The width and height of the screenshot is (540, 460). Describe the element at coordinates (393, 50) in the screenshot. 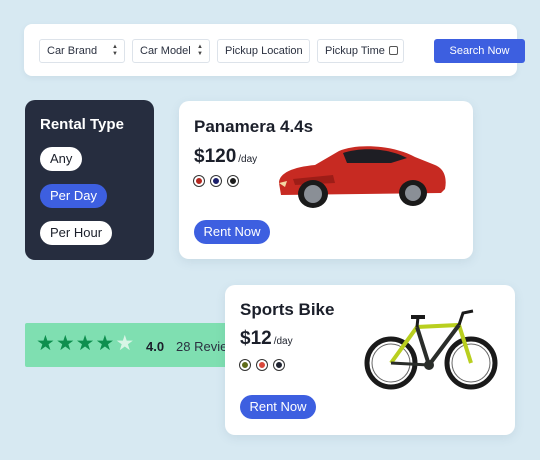

I see `calendar-icon` at that location.